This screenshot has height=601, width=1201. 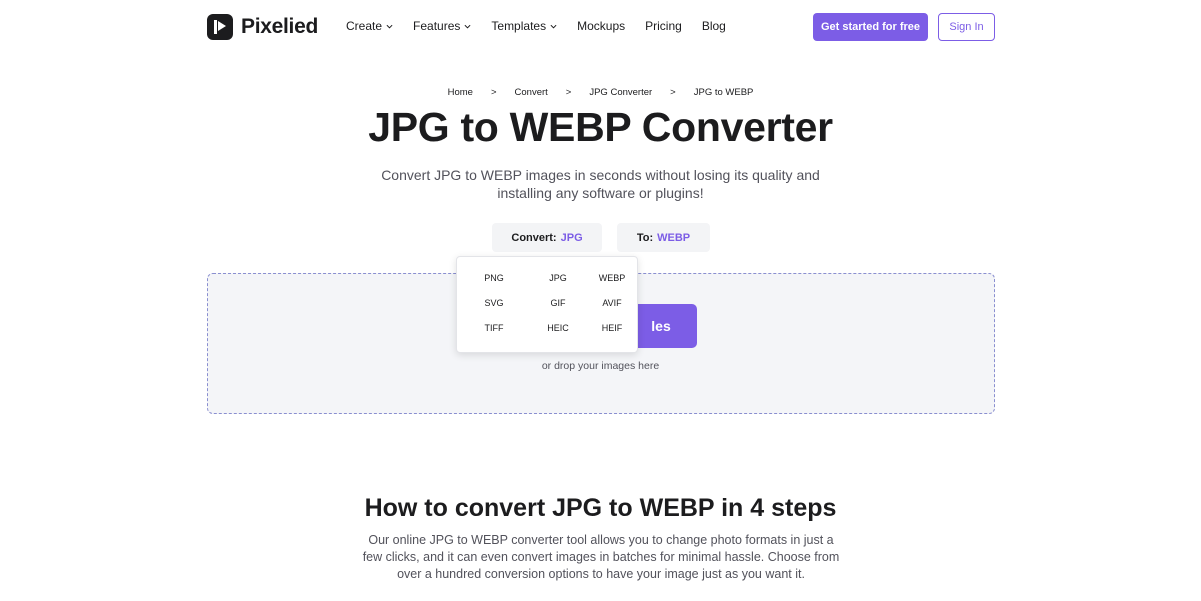 What do you see at coordinates (460, 92) in the screenshot?
I see `breadcrumb-item-home: Home` at bounding box center [460, 92].